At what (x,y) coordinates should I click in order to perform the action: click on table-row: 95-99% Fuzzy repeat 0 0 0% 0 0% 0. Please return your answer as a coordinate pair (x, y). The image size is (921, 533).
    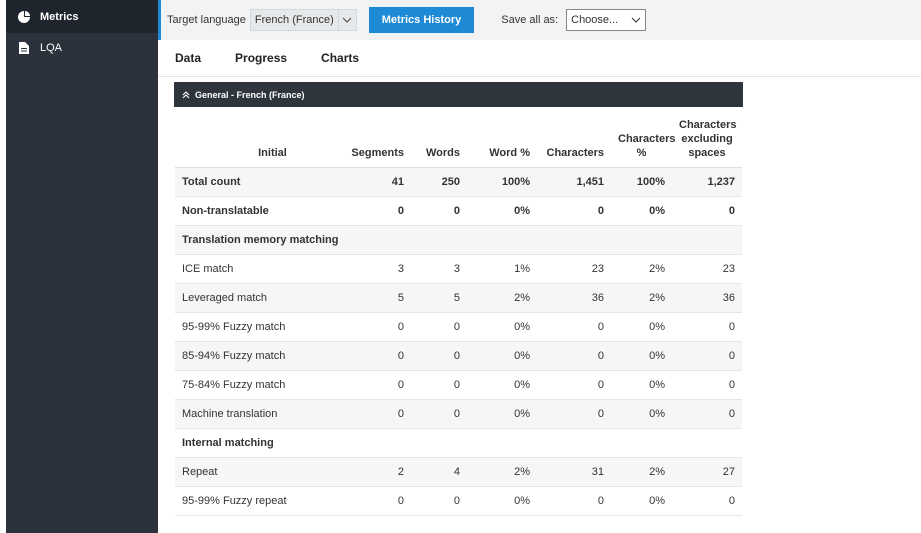
    Looking at the image, I should click on (458, 501).